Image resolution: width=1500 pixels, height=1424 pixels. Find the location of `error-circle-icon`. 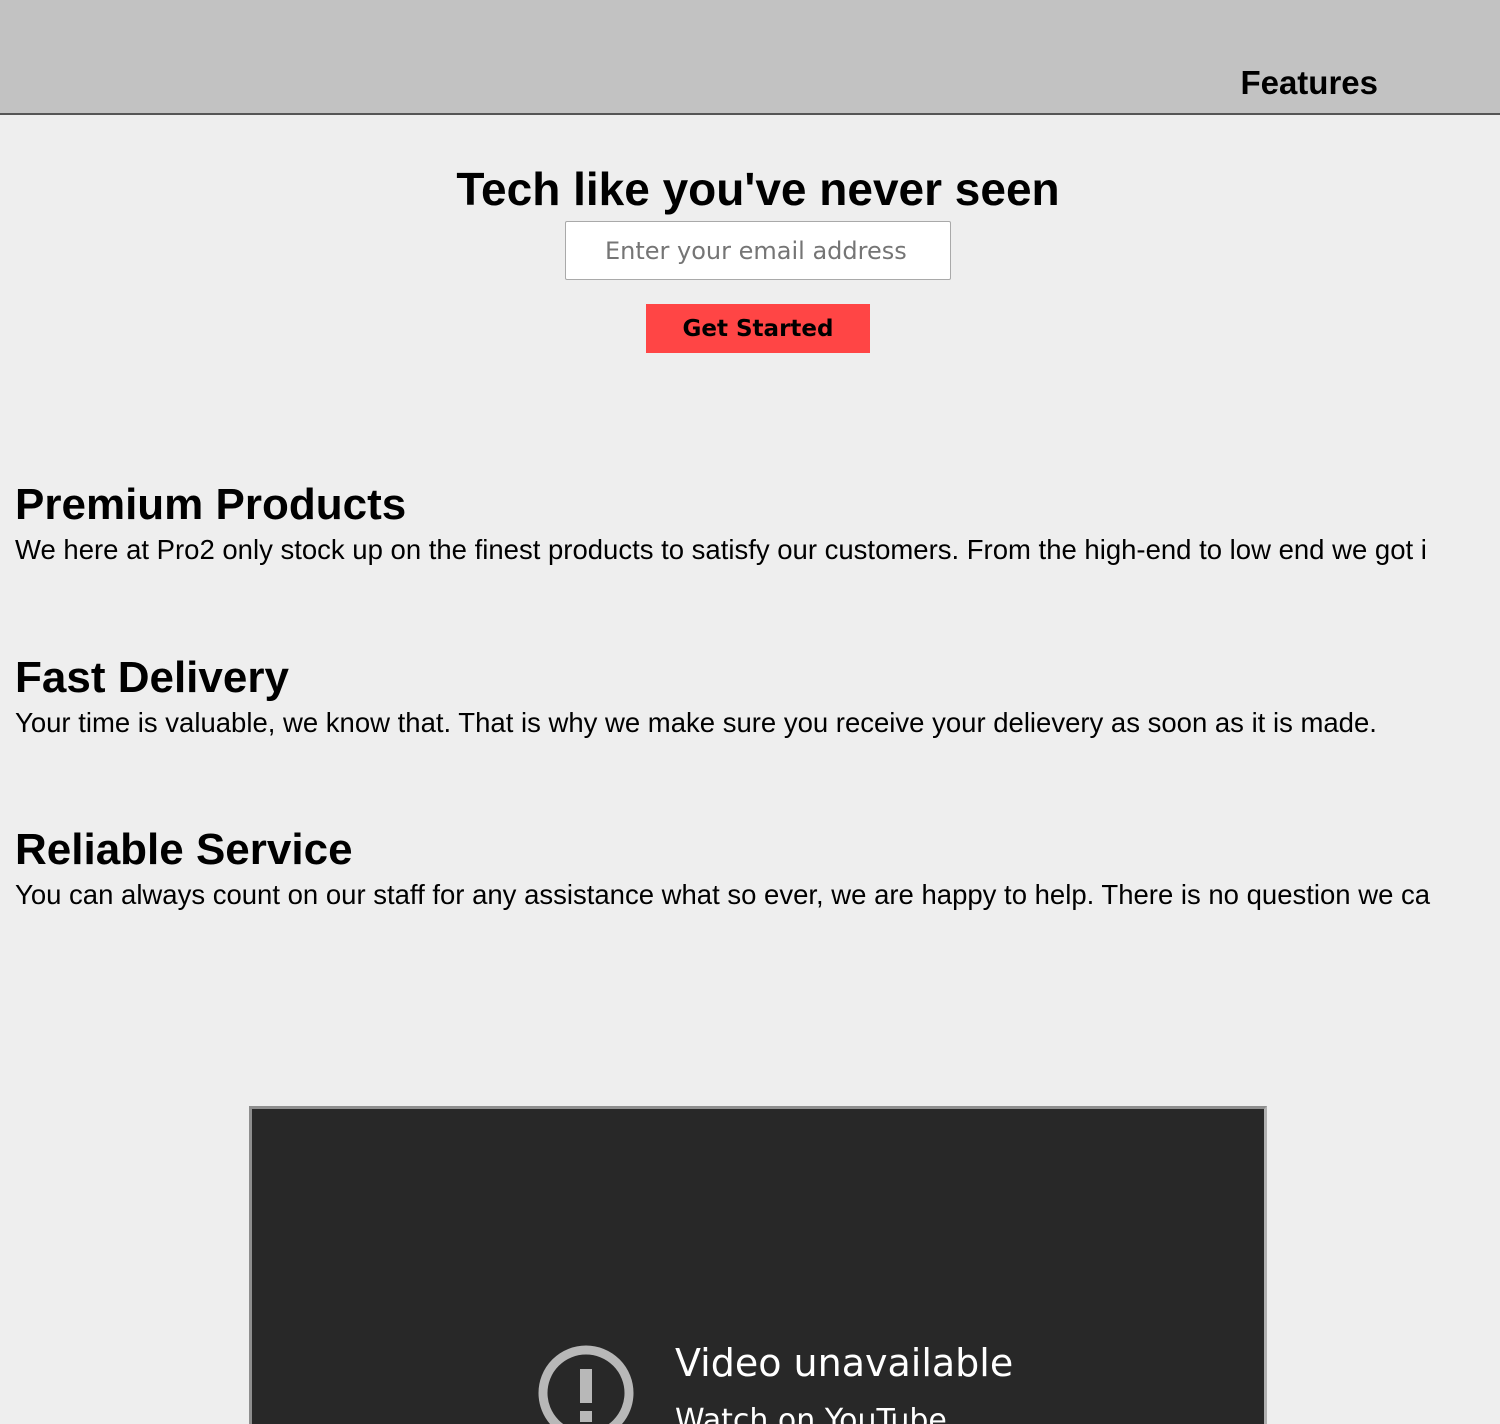

error-circle-icon is located at coordinates (586, 1384).